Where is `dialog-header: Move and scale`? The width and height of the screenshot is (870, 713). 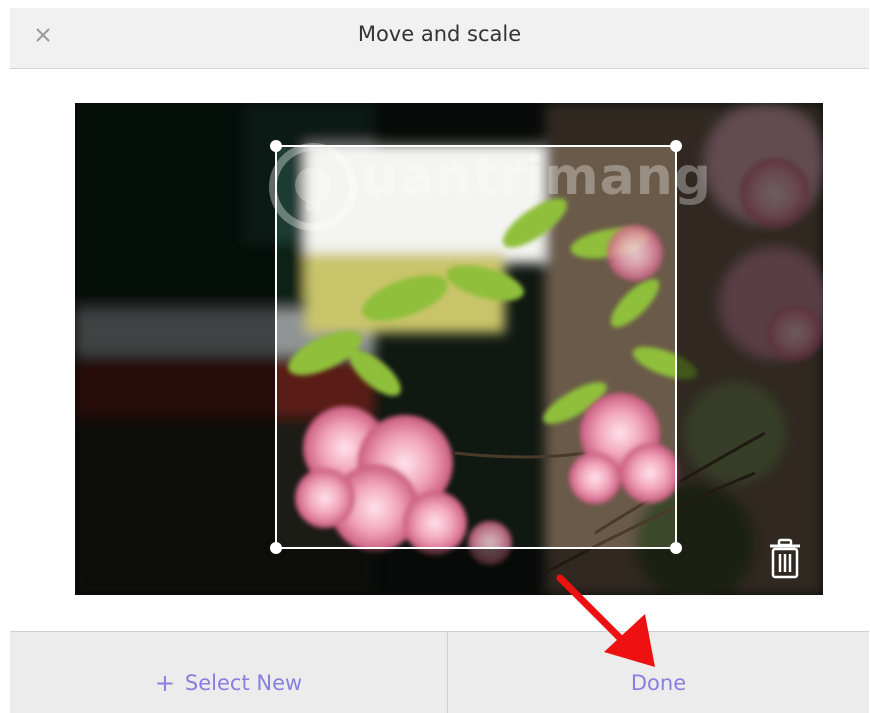
dialog-header: Move and scale is located at coordinates (439, 38).